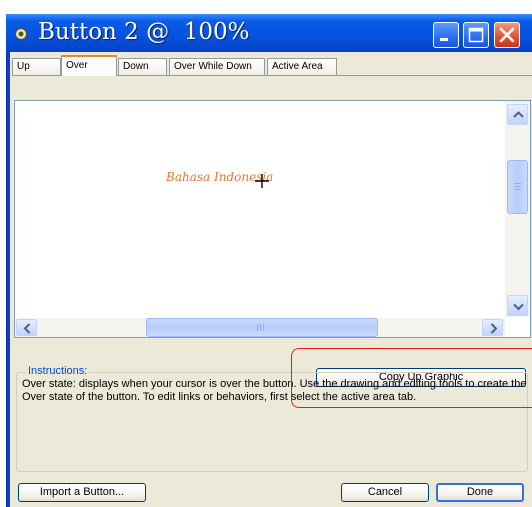  I want to click on arrow-right-icon, so click(494, 328).